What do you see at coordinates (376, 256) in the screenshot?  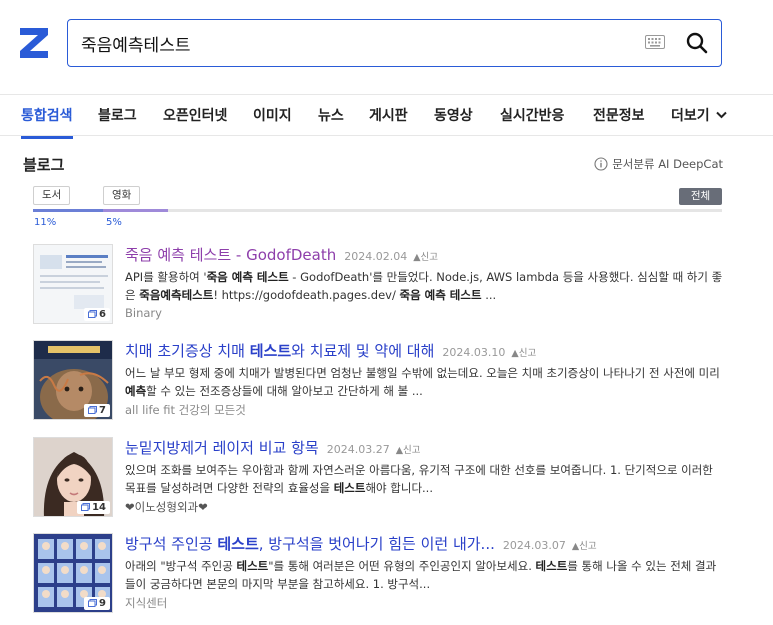 I see `result-date: 2024.02.04` at bounding box center [376, 256].